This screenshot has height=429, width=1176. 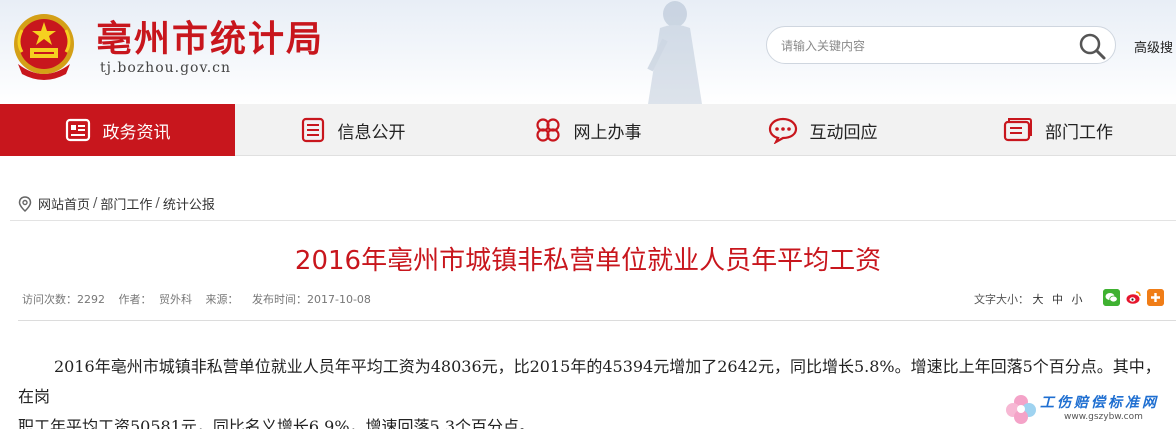 I want to click on nav-label-services: 网上办事, so click(x=607, y=132).